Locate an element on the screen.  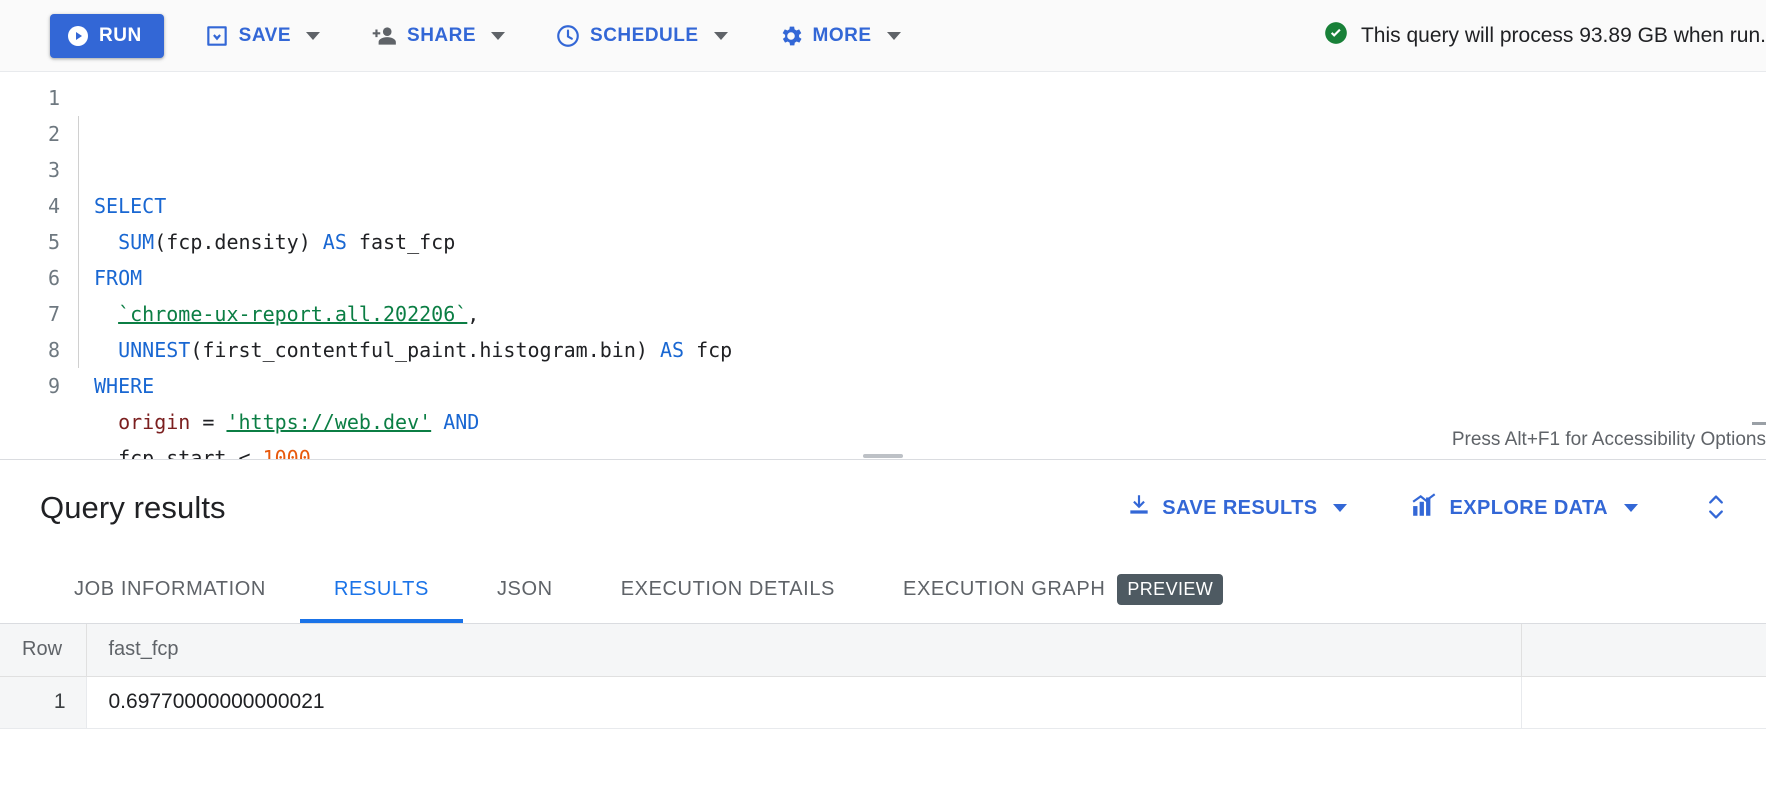
schedule-button: SCHEDULE is located at coordinates (641, 36).